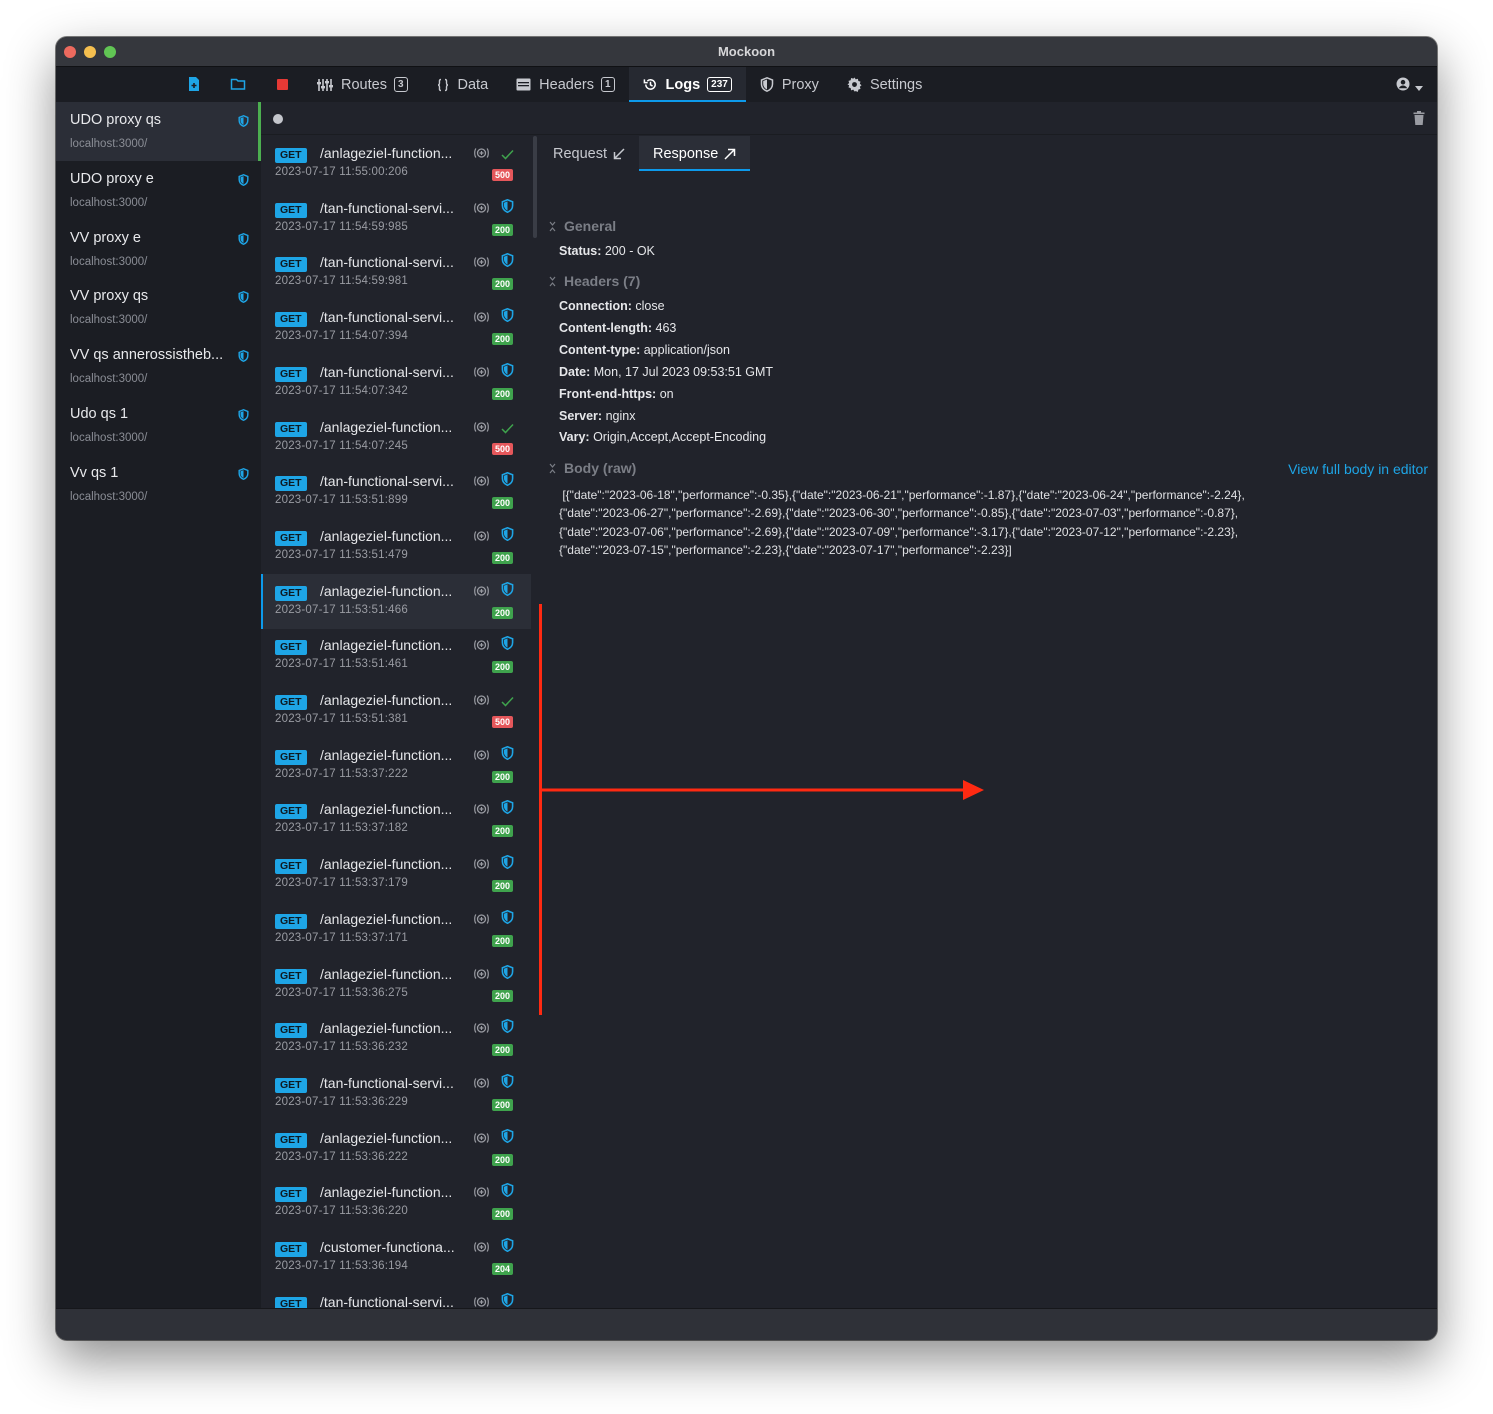  What do you see at coordinates (341, 664) in the screenshot?
I see `log-timestamp: 2023-07-17 11:53:51:461` at bounding box center [341, 664].